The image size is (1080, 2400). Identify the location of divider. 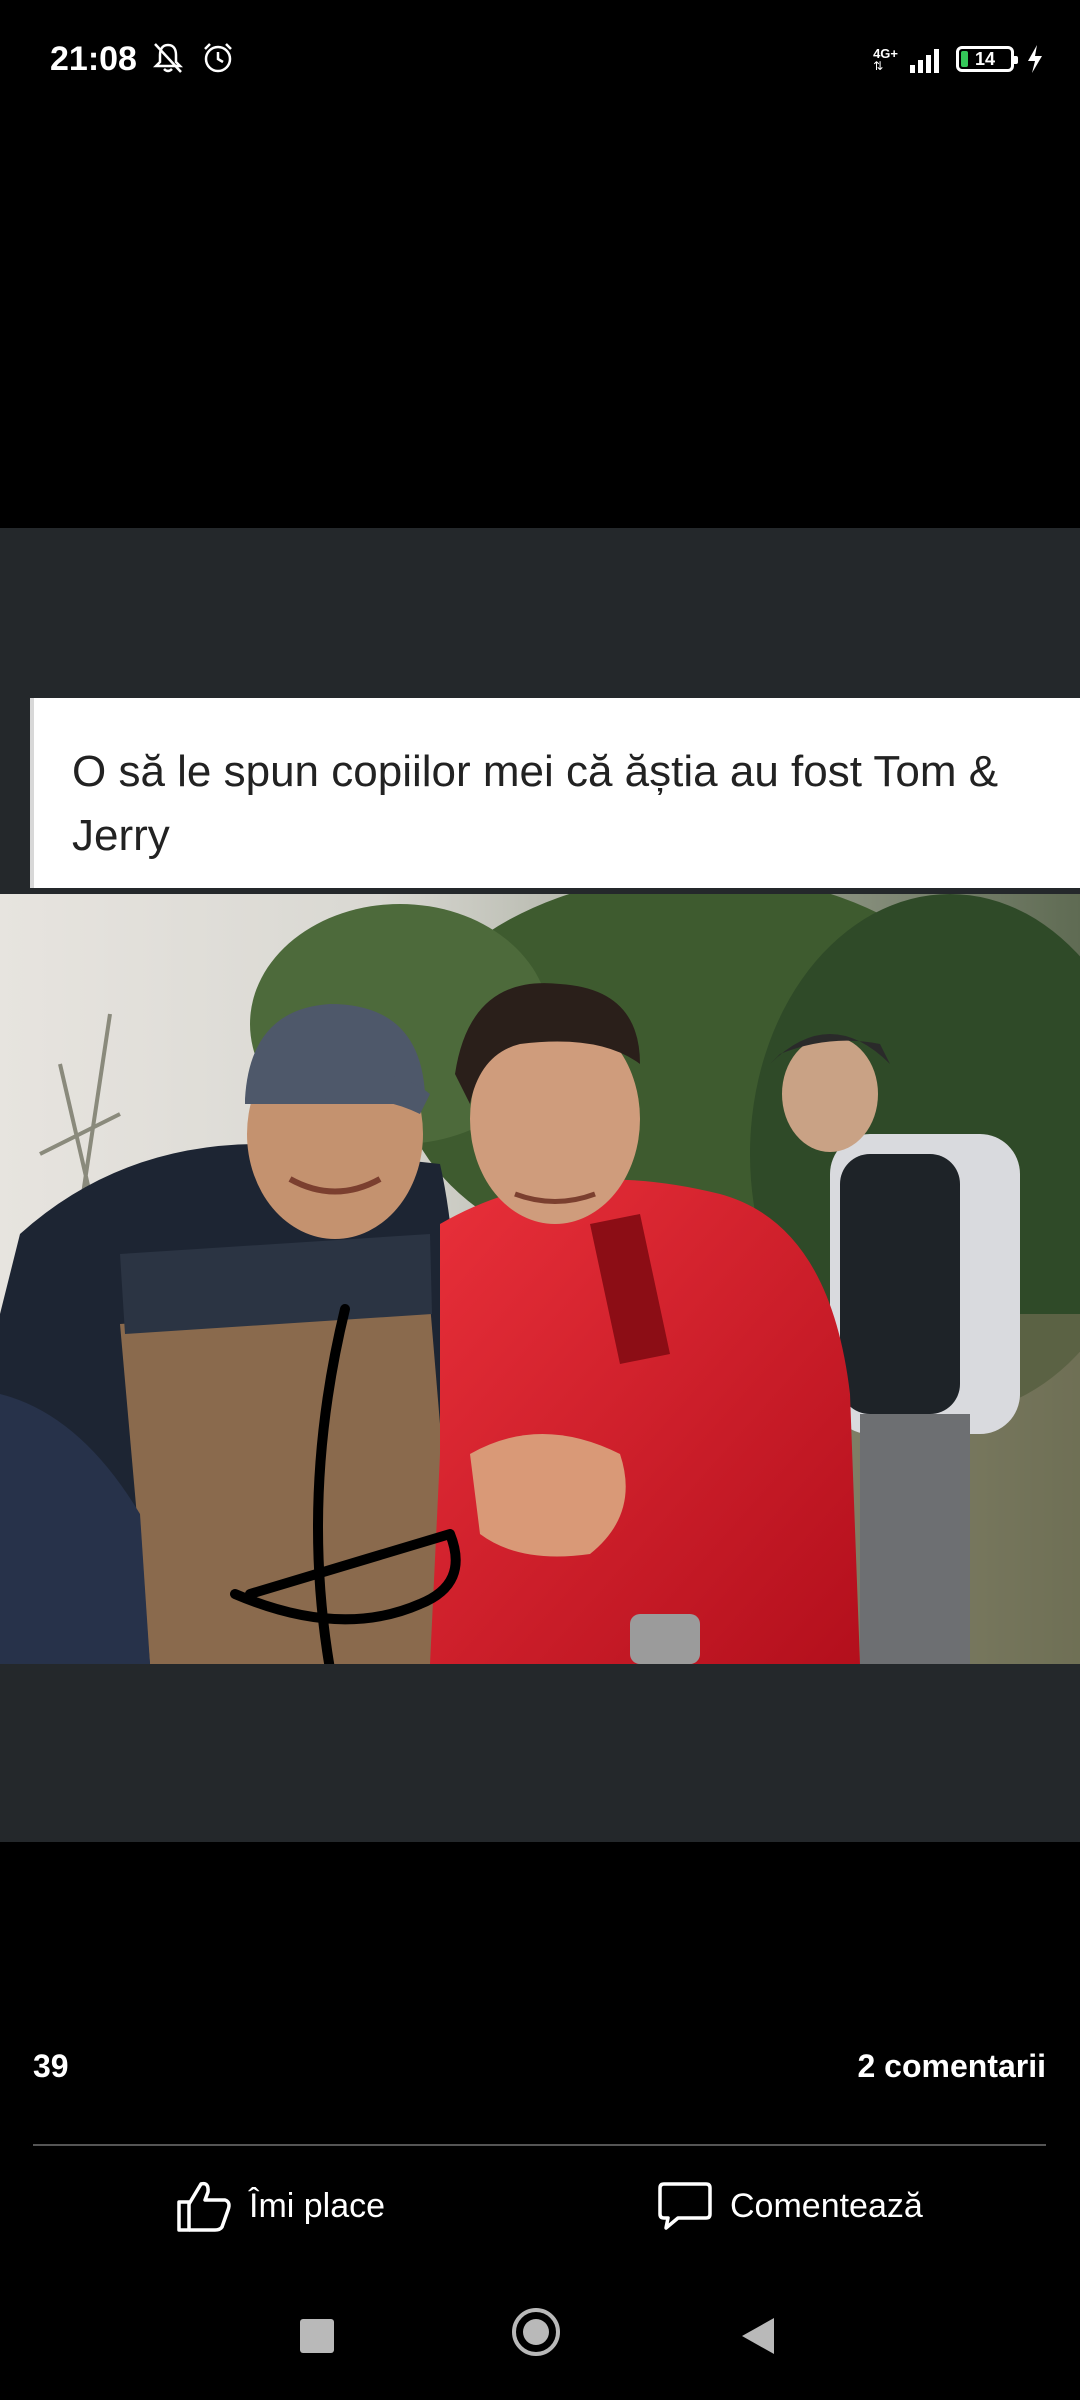
(539, 2145).